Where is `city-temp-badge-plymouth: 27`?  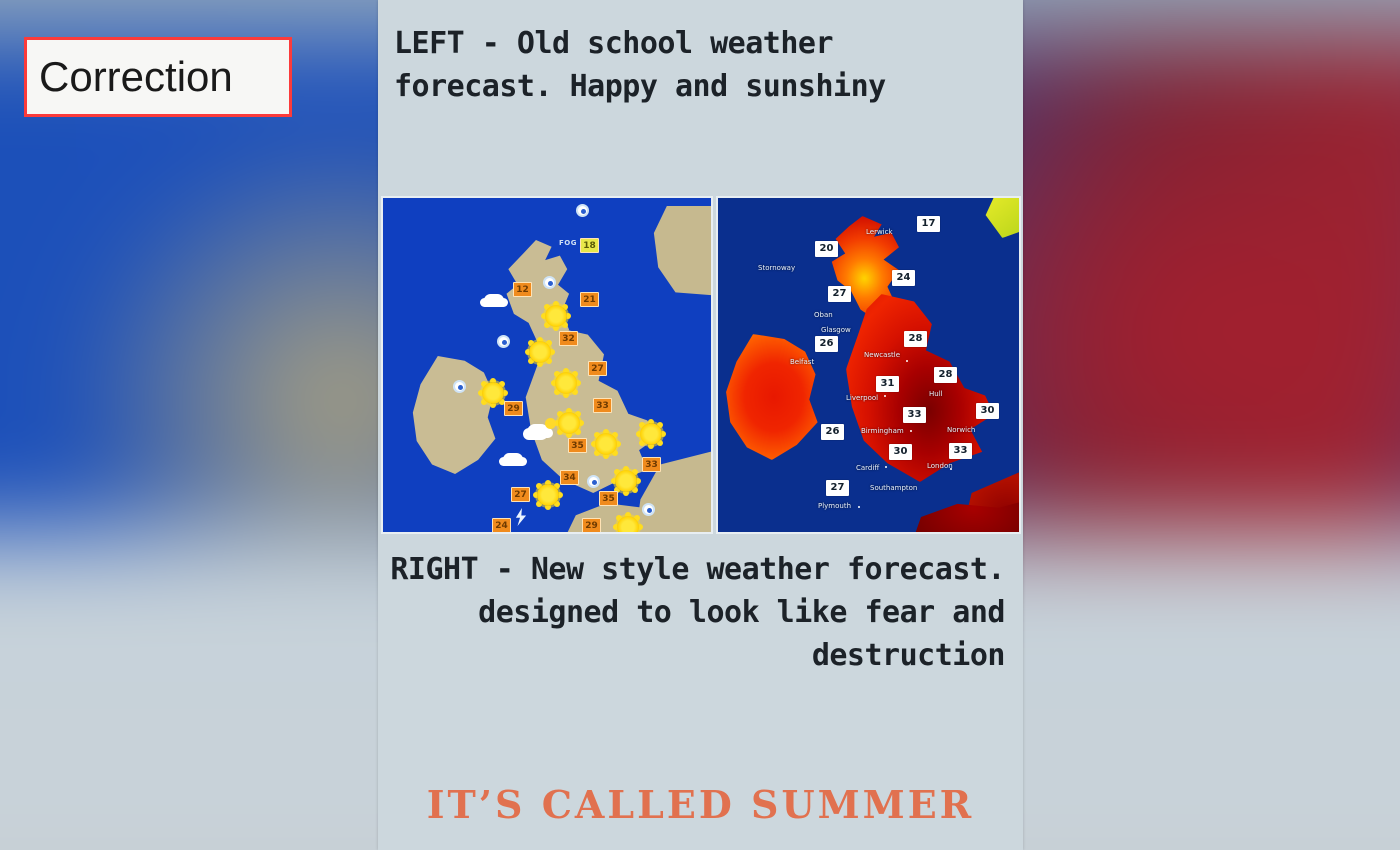 city-temp-badge-plymouth: 27 is located at coordinates (837, 488).